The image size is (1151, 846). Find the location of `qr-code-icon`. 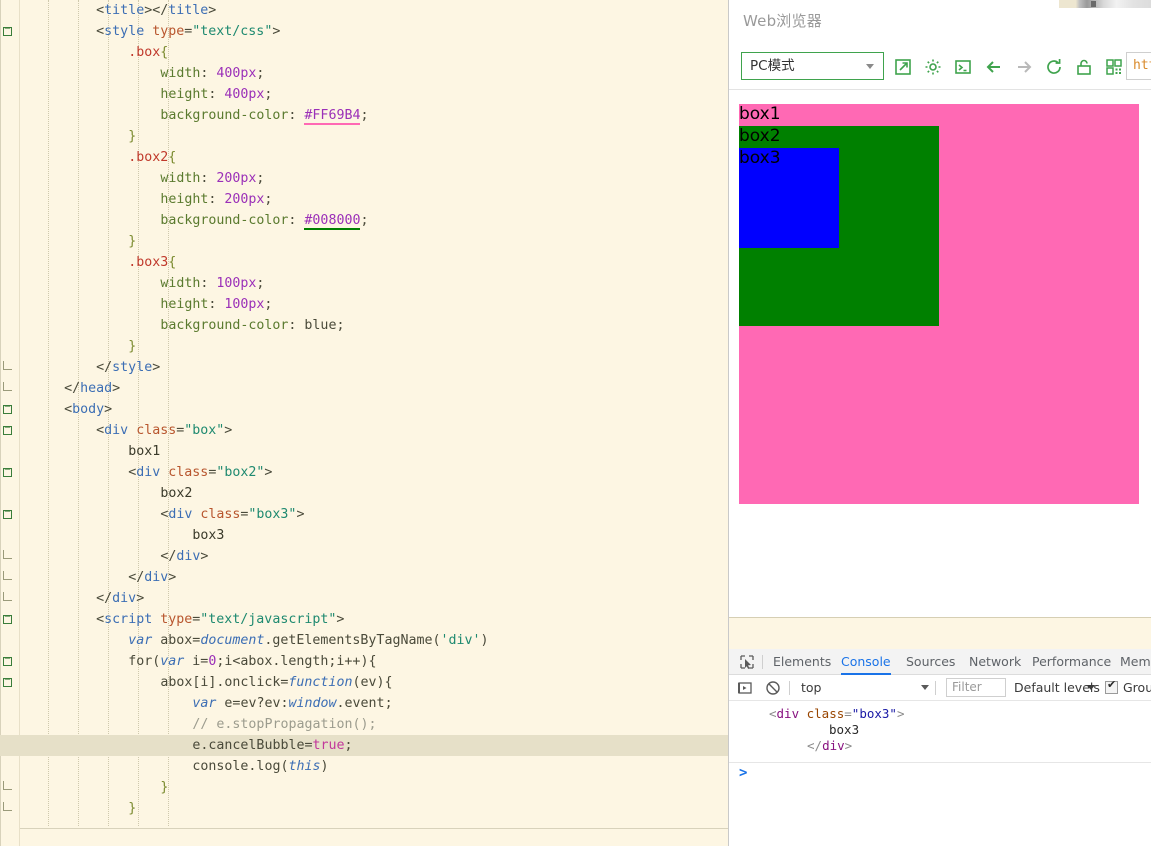

qr-code-icon is located at coordinates (1114, 67).